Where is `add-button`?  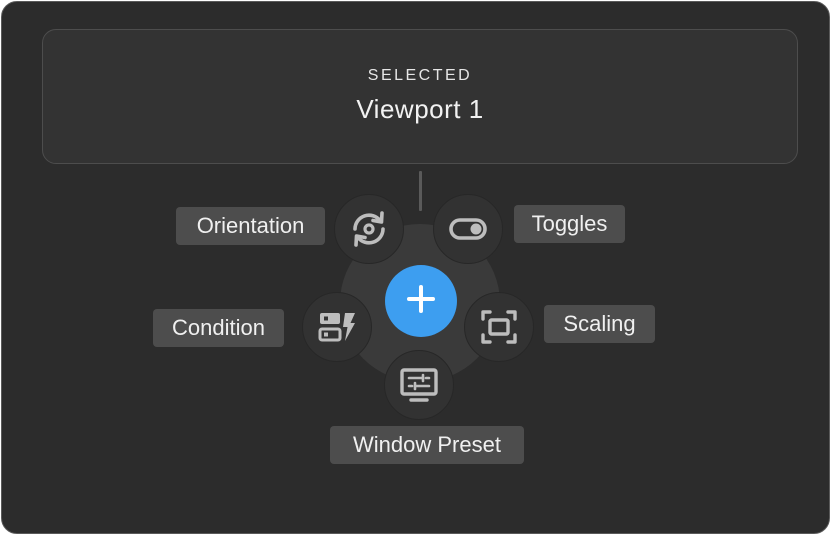
add-button is located at coordinates (421, 301).